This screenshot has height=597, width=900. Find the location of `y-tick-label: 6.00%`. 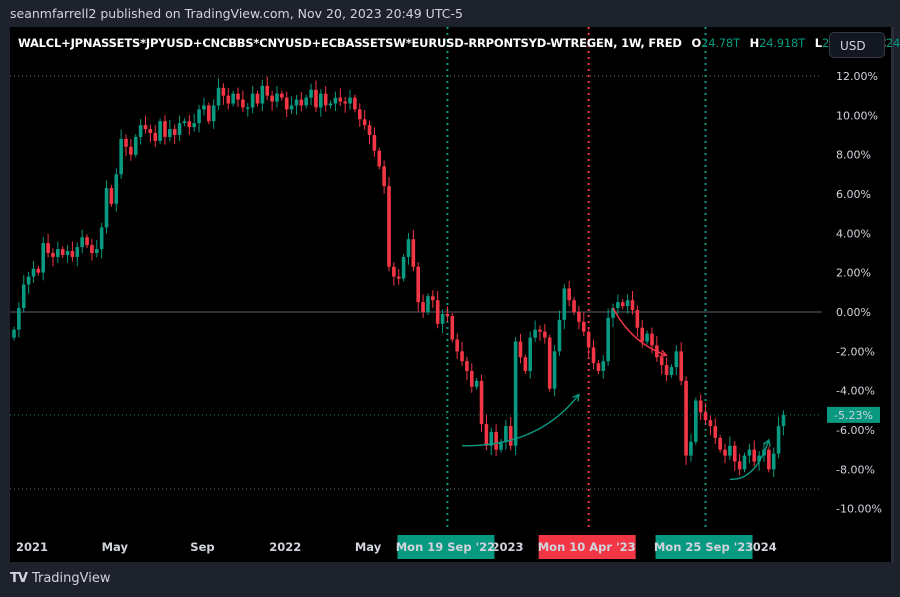

y-tick-label: 6.00% is located at coordinates (853, 194).